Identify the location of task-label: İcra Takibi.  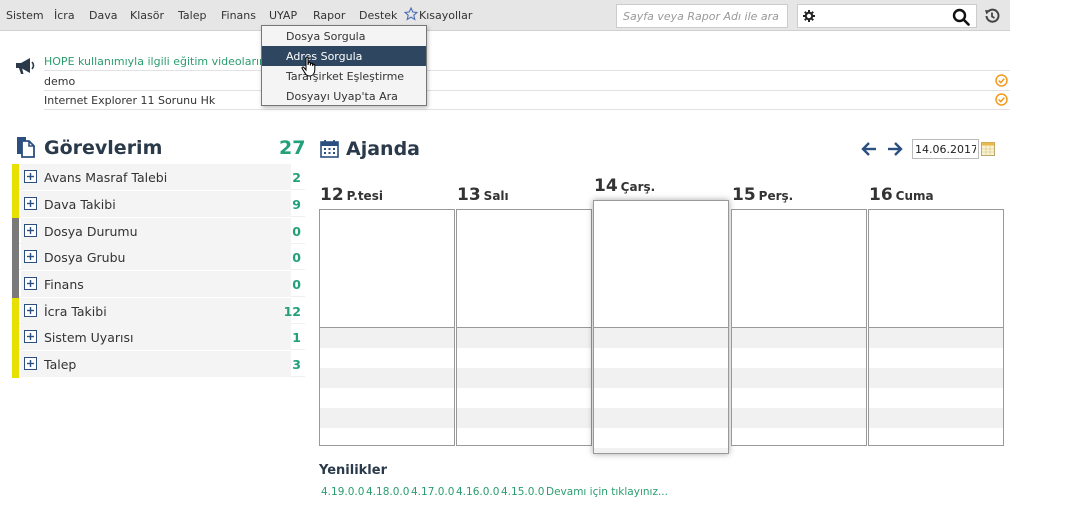
(75, 311).